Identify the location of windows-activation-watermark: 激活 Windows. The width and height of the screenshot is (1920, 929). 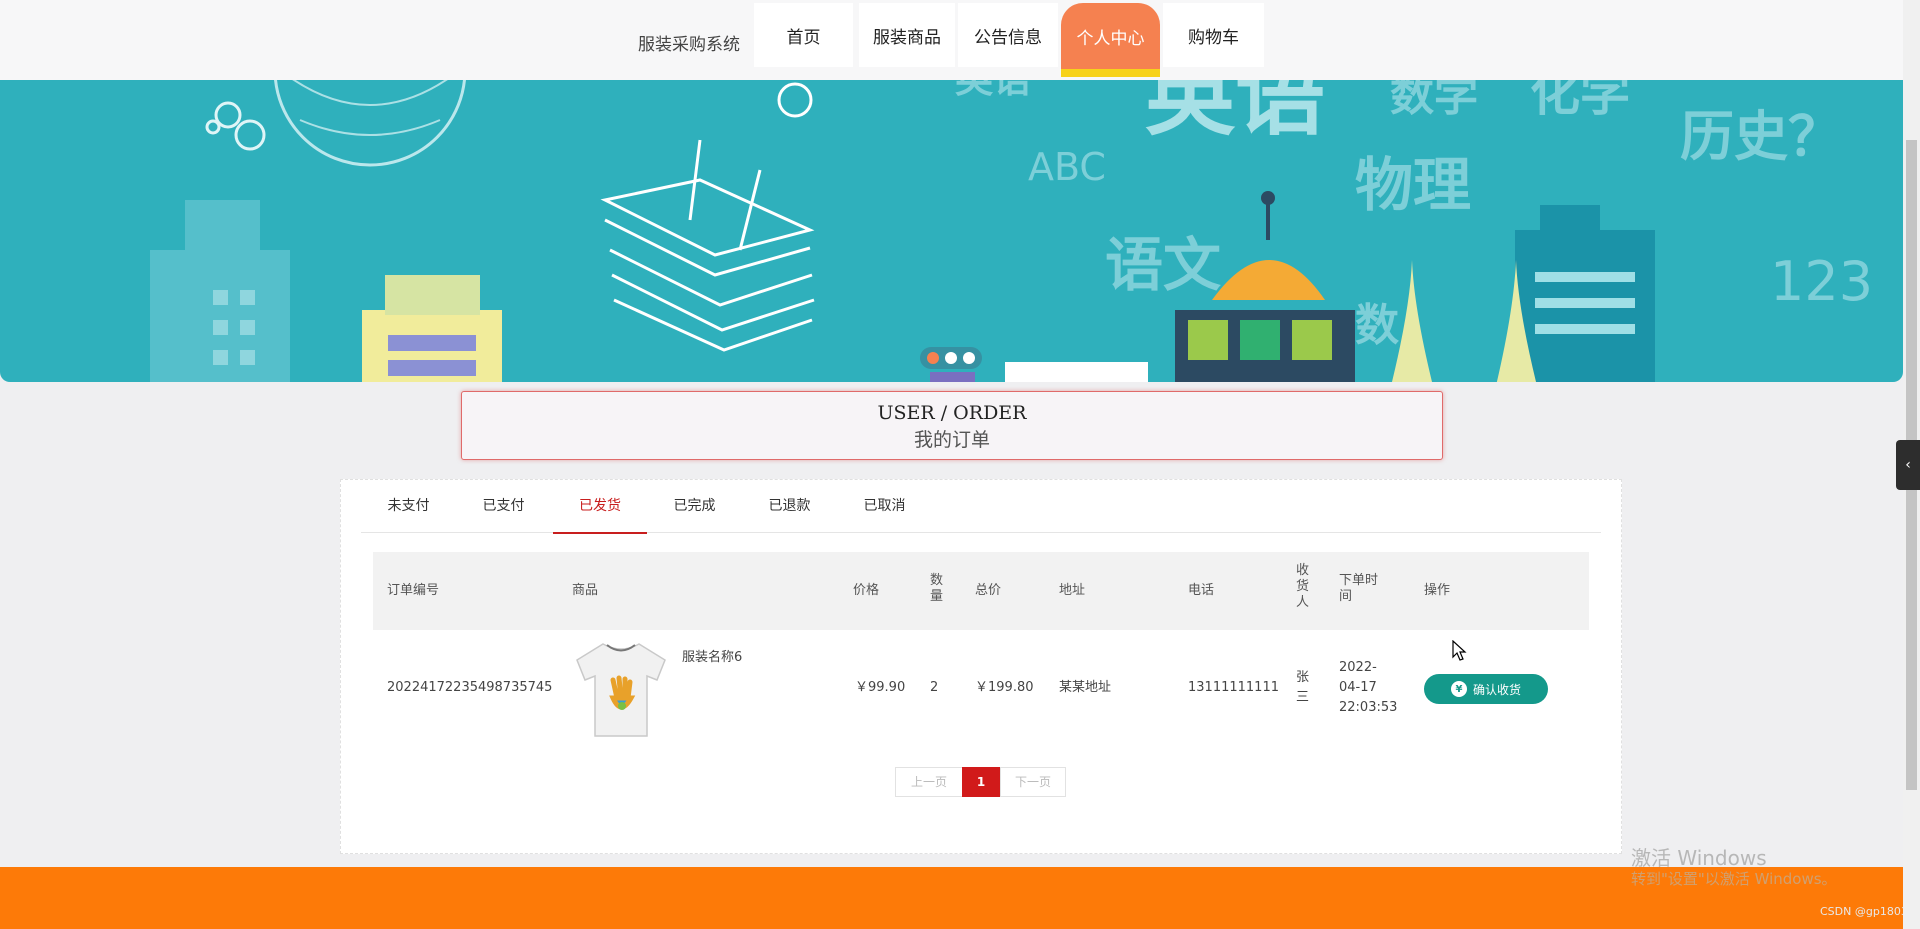
(1699, 858).